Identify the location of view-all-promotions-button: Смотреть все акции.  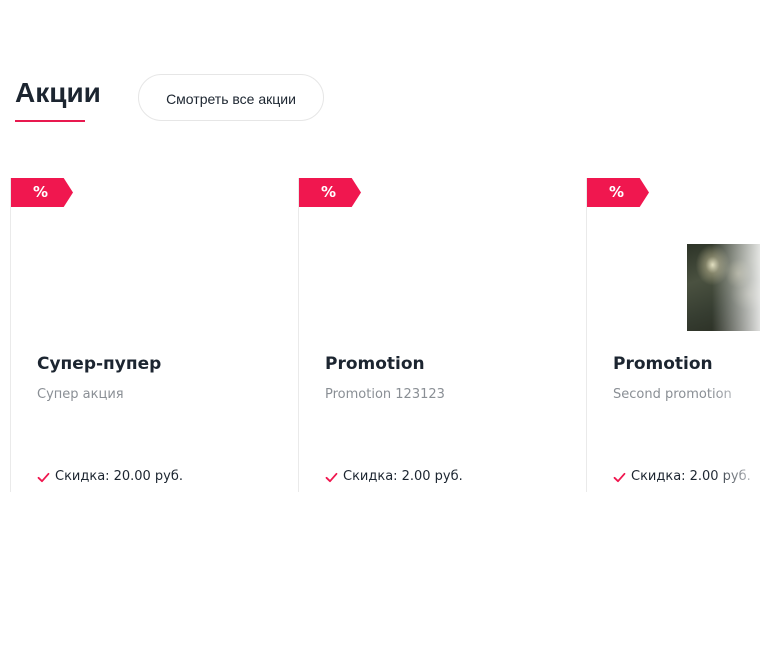
(231, 97).